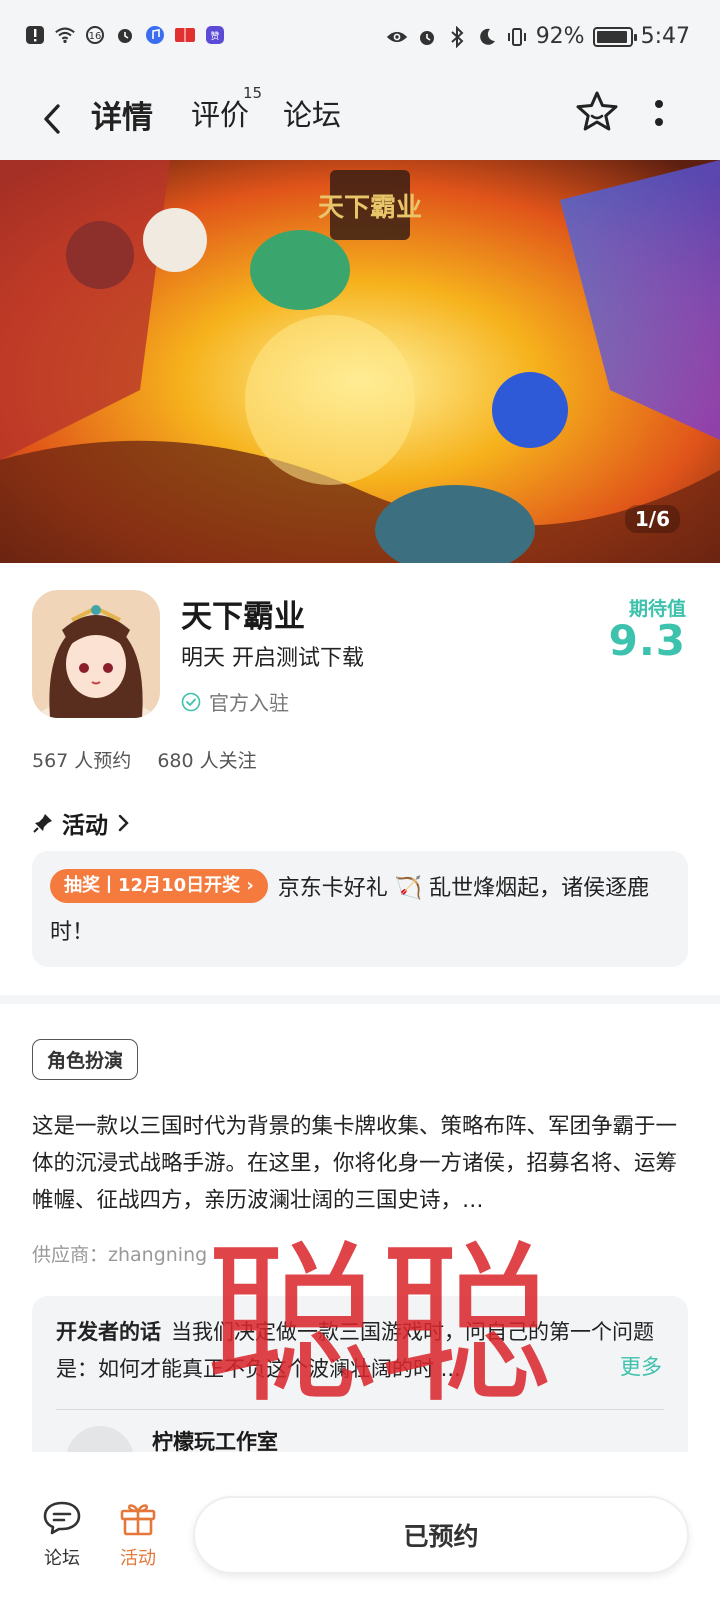 The width and height of the screenshot is (720, 1600). Describe the element at coordinates (62, 1558) in the screenshot. I see `bottom-forum-label: 论坛` at that location.